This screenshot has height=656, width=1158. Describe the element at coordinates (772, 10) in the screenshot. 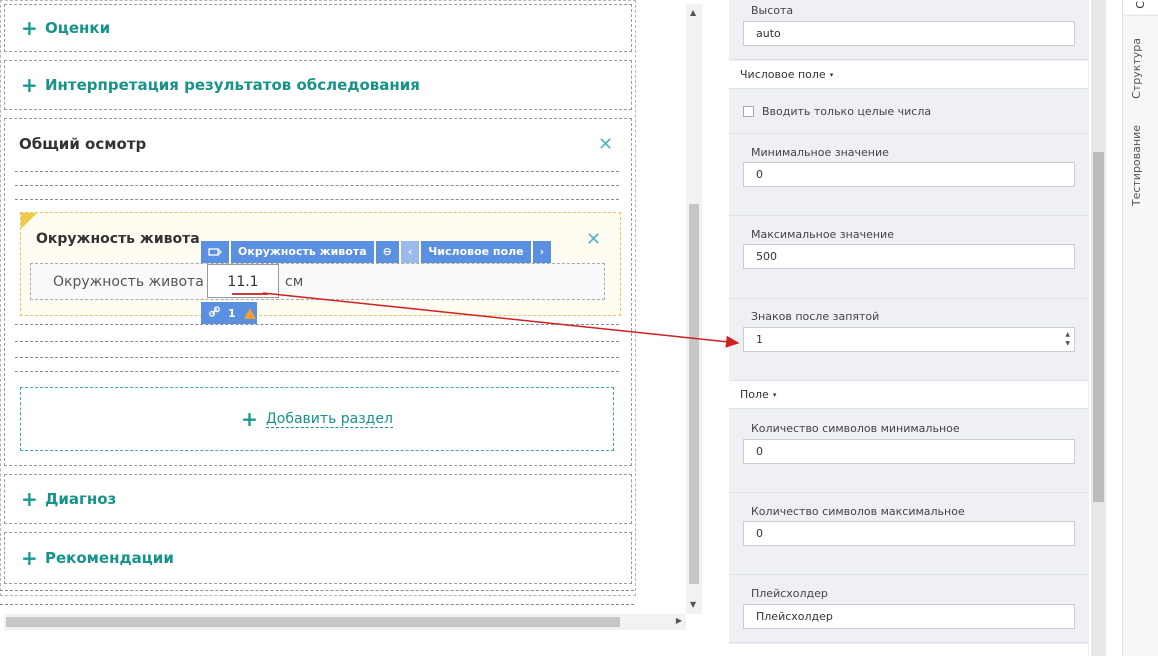

I see `prop-label: Высота` at that location.